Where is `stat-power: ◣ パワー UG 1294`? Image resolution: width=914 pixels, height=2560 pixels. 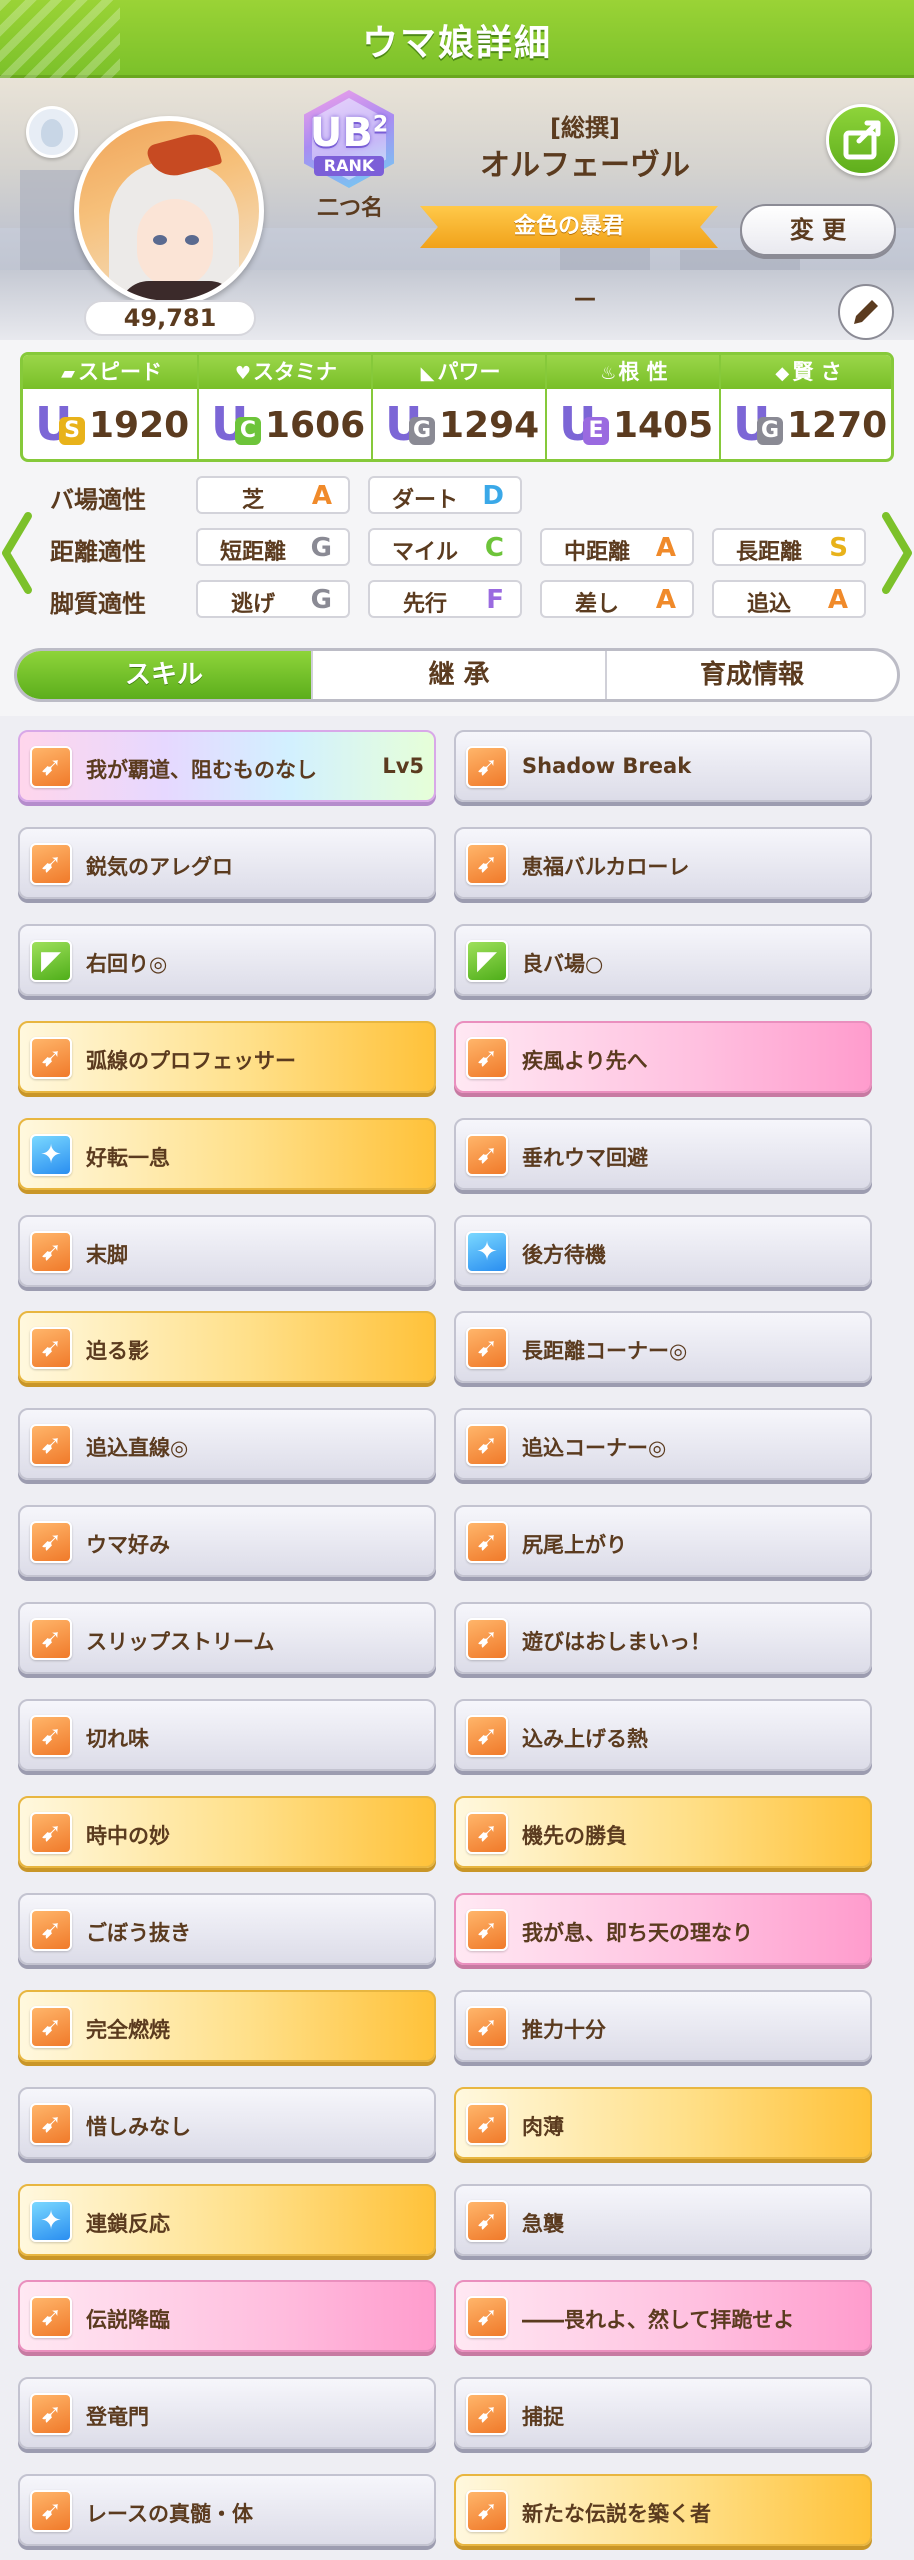
stat-power: ◣ パワー UG 1294 is located at coordinates (458, 407).